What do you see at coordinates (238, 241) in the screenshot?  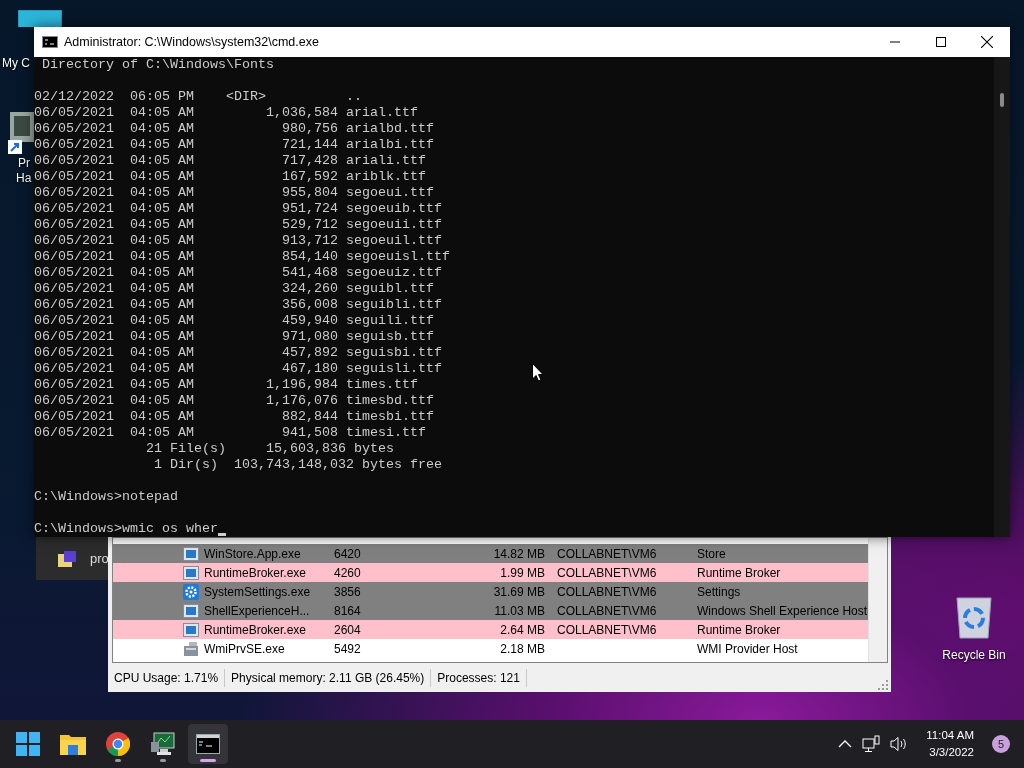 I see `console-text: 06/05/2021 04:05 AM 913,712 segoeuil.ttf` at bounding box center [238, 241].